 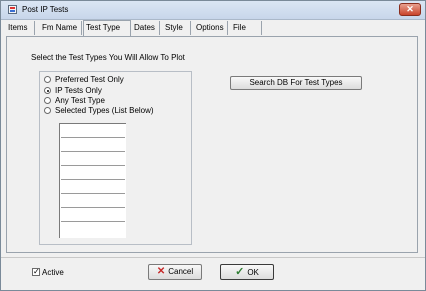 I want to click on tab-label: Fm Name, so click(x=60, y=27).